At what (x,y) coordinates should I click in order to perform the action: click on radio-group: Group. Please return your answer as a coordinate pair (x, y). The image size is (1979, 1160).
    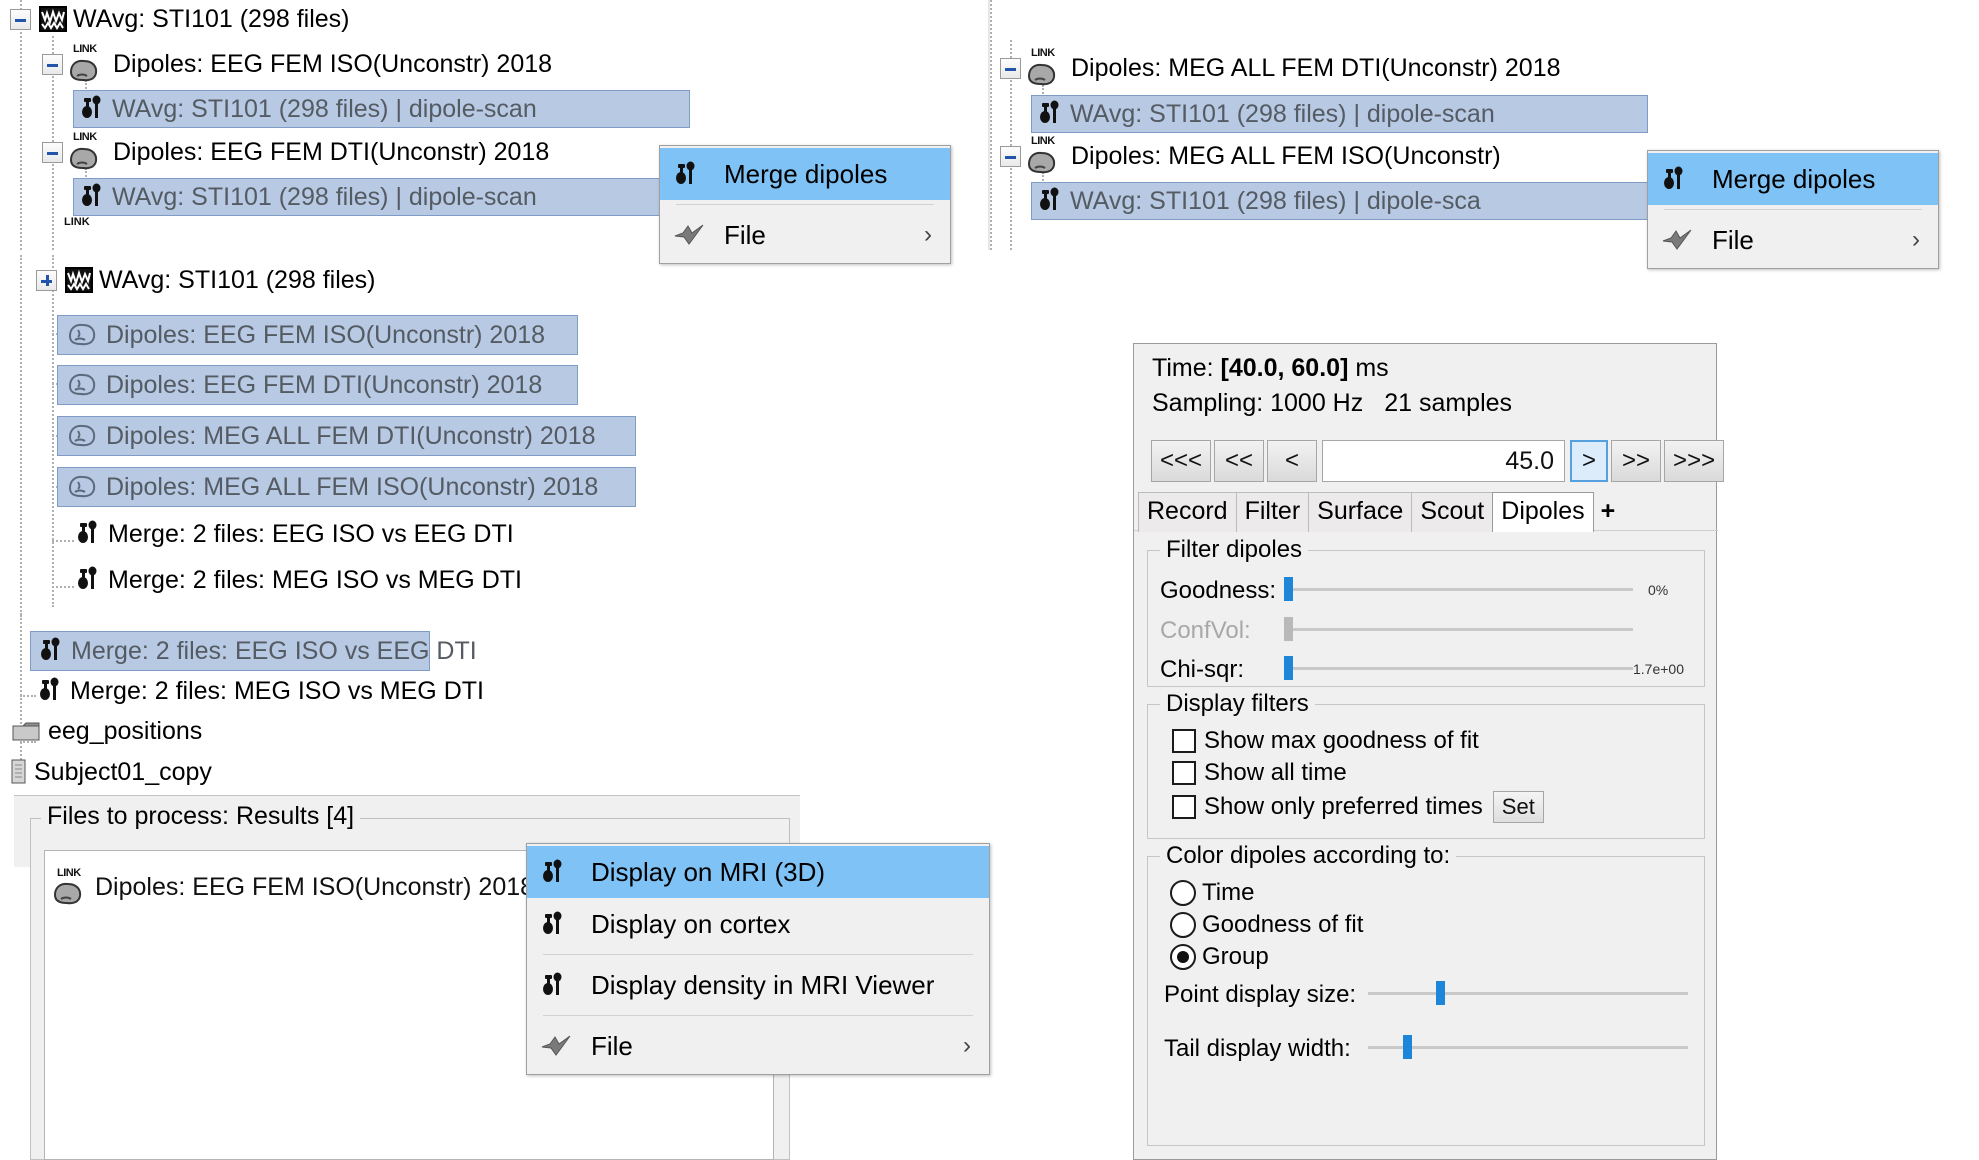
    Looking at the image, I should click on (1219, 957).